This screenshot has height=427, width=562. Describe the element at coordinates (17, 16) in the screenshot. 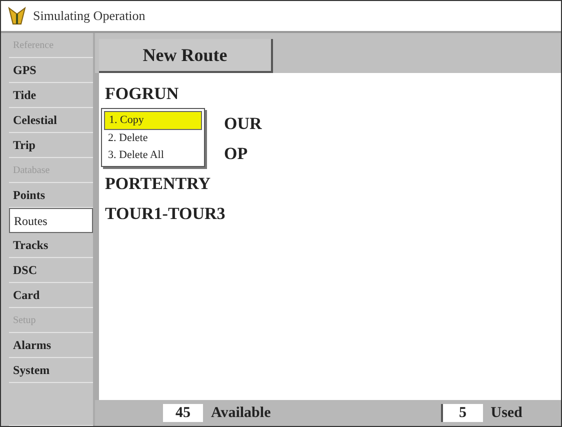

I see `app-icon` at that location.